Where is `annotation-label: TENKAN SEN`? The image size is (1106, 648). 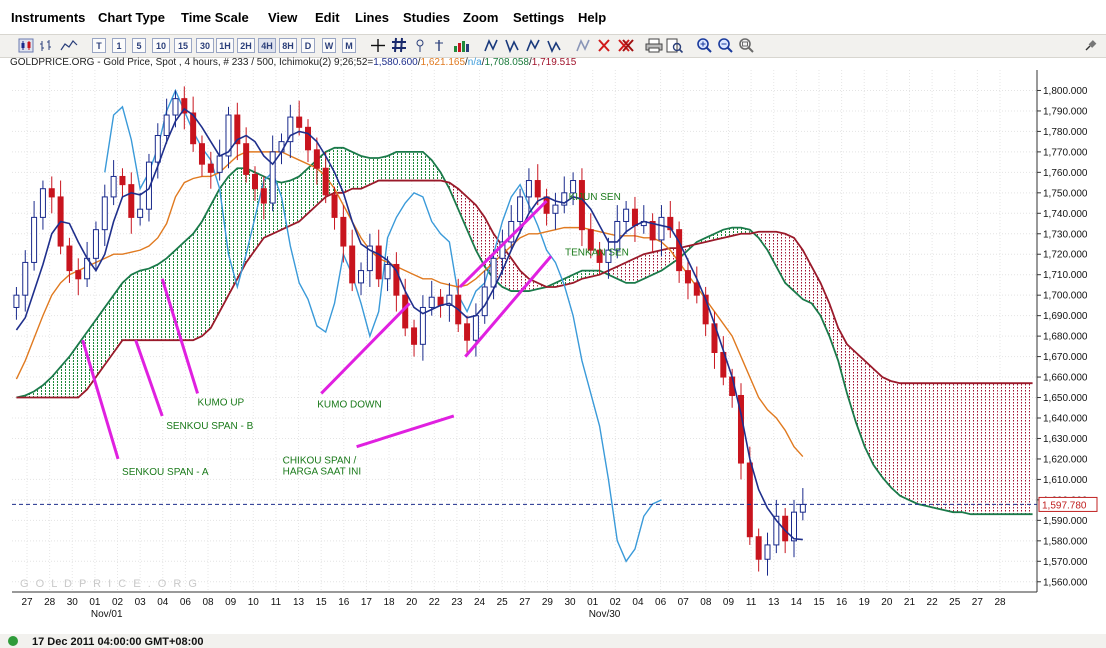
annotation-label: TENKAN SEN is located at coordinates (597, 252).